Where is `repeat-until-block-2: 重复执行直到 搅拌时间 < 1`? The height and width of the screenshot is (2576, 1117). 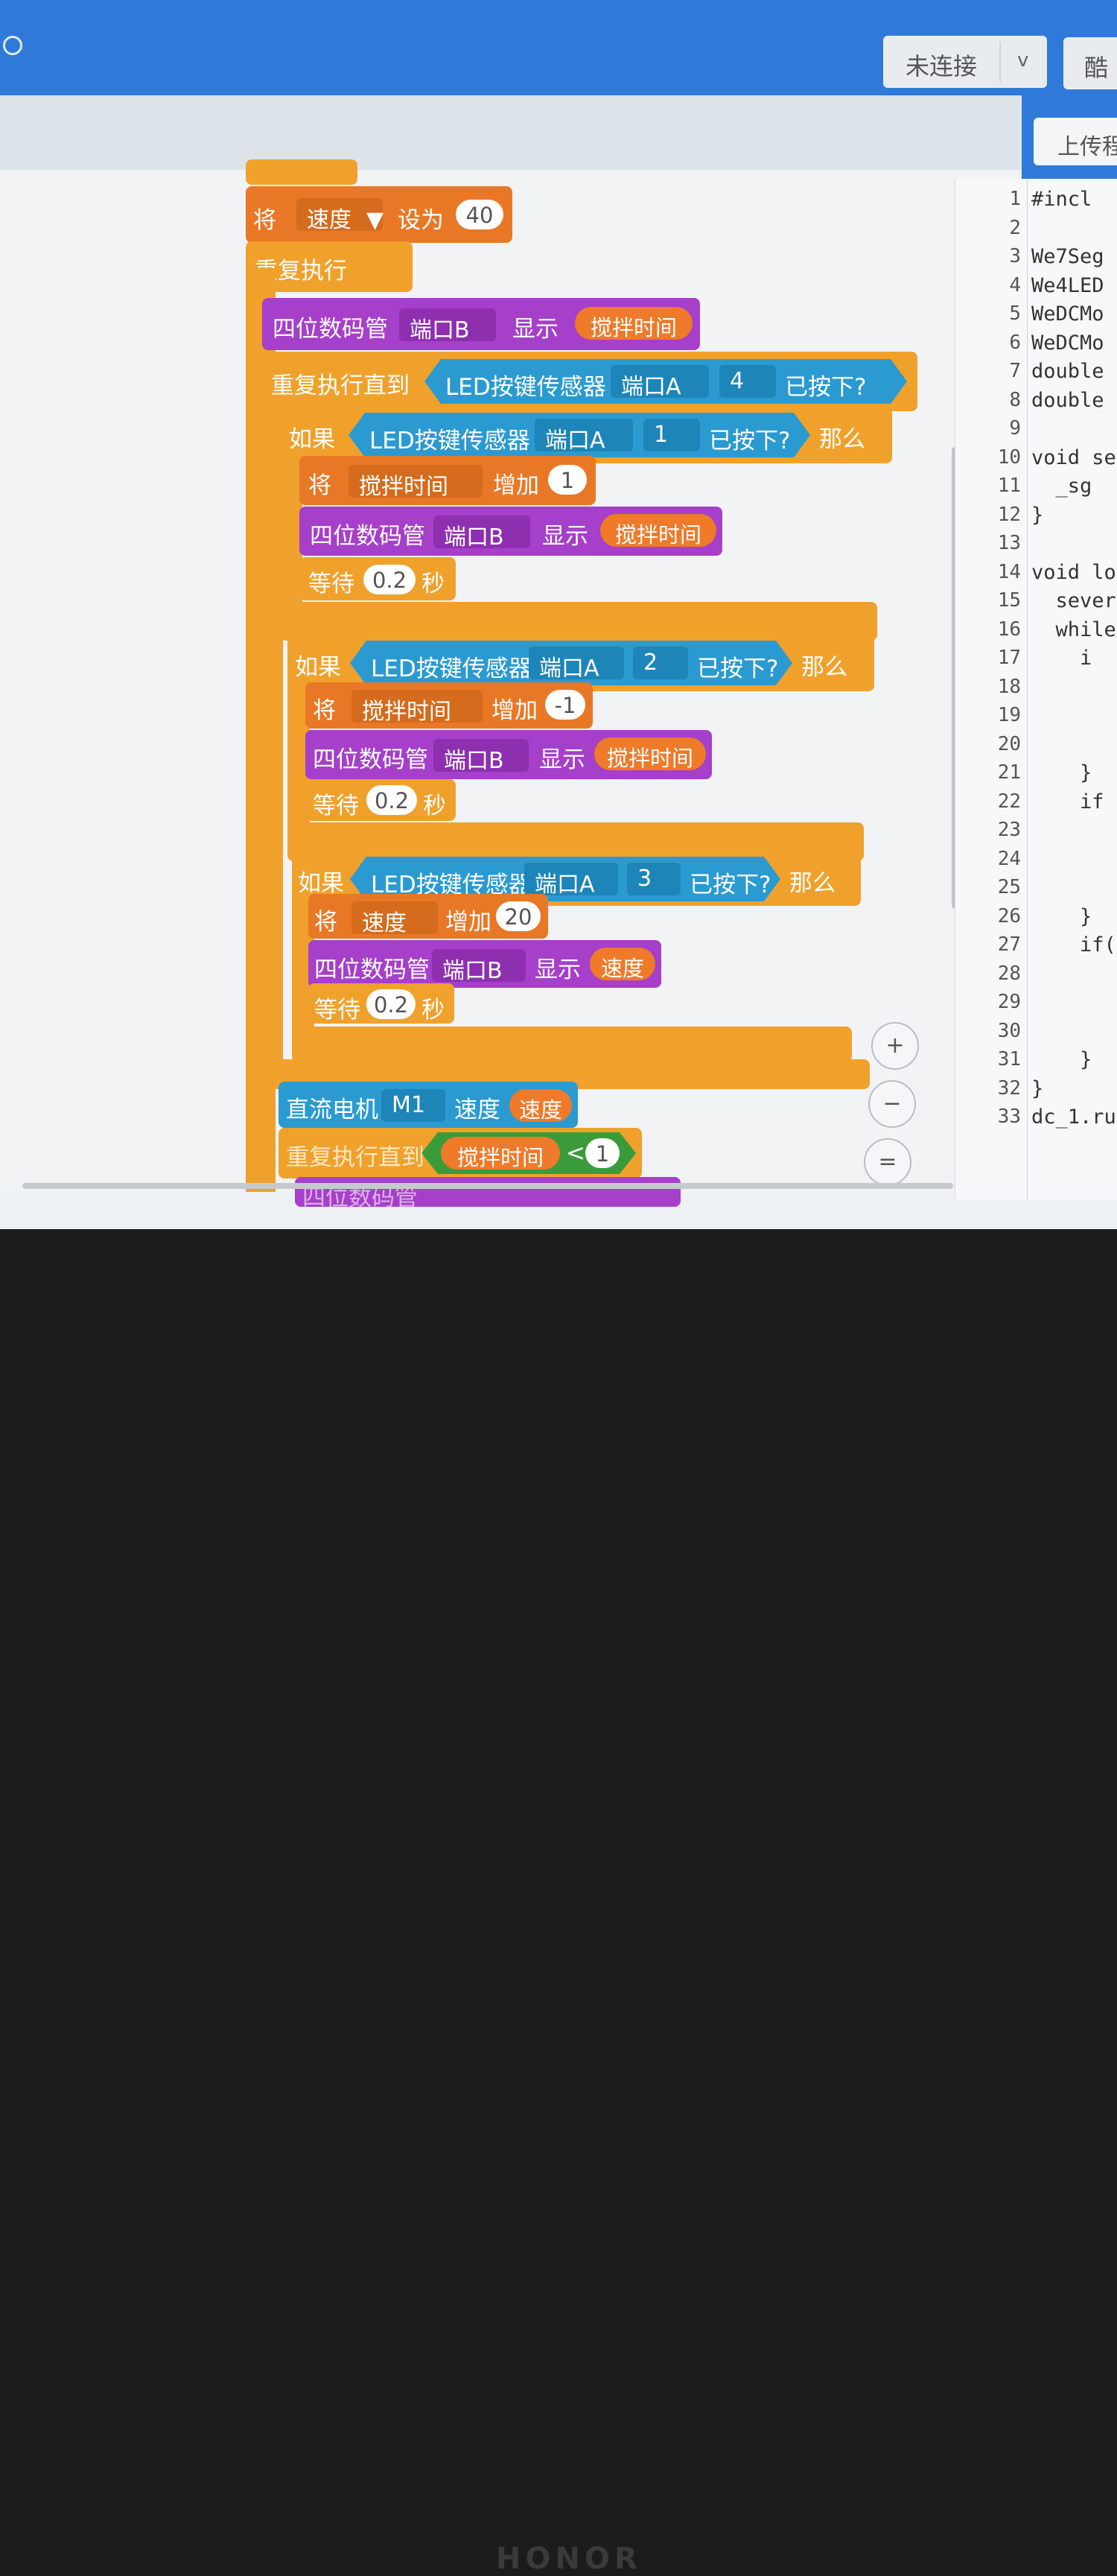 repeat-until-block-2: 重复执行直到 搅拌时间 < 1 is located at coordinates (460, 1153).